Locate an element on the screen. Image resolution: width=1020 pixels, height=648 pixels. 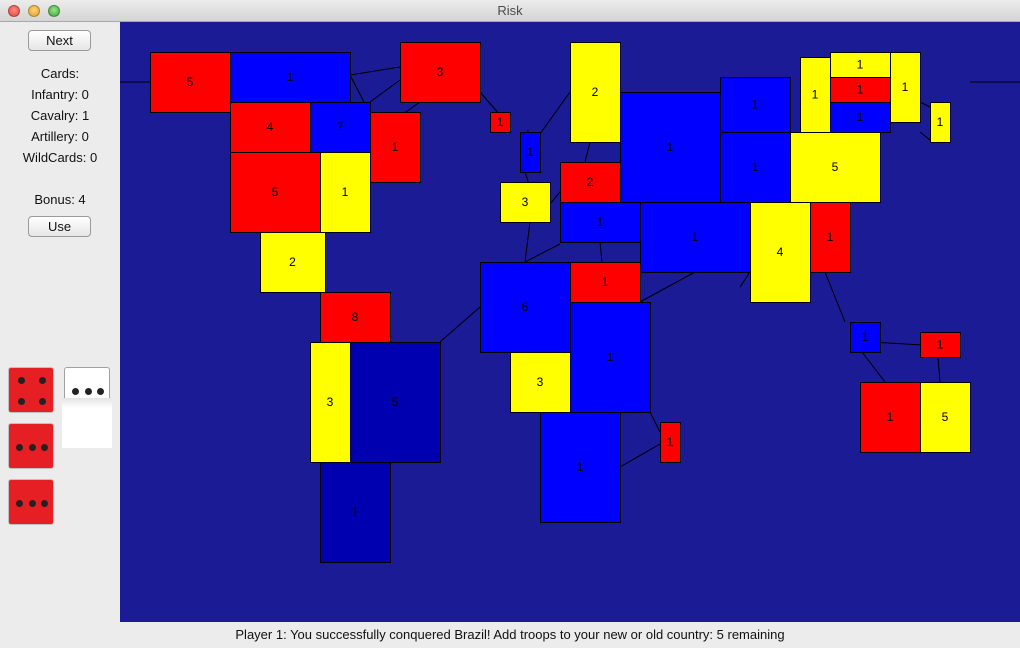
territory-kamchatka-north: 1 is located at coordinates (860, 65).